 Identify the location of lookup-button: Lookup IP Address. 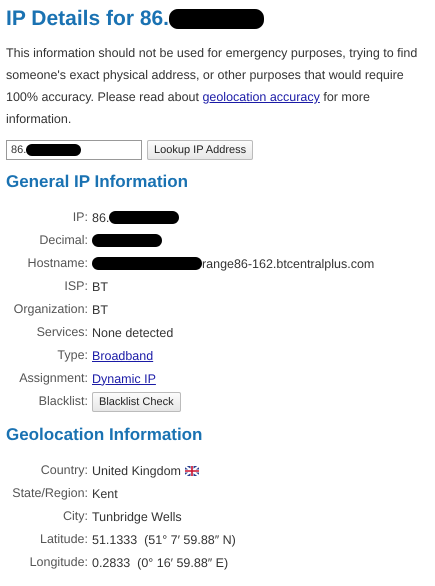
(200, 150).